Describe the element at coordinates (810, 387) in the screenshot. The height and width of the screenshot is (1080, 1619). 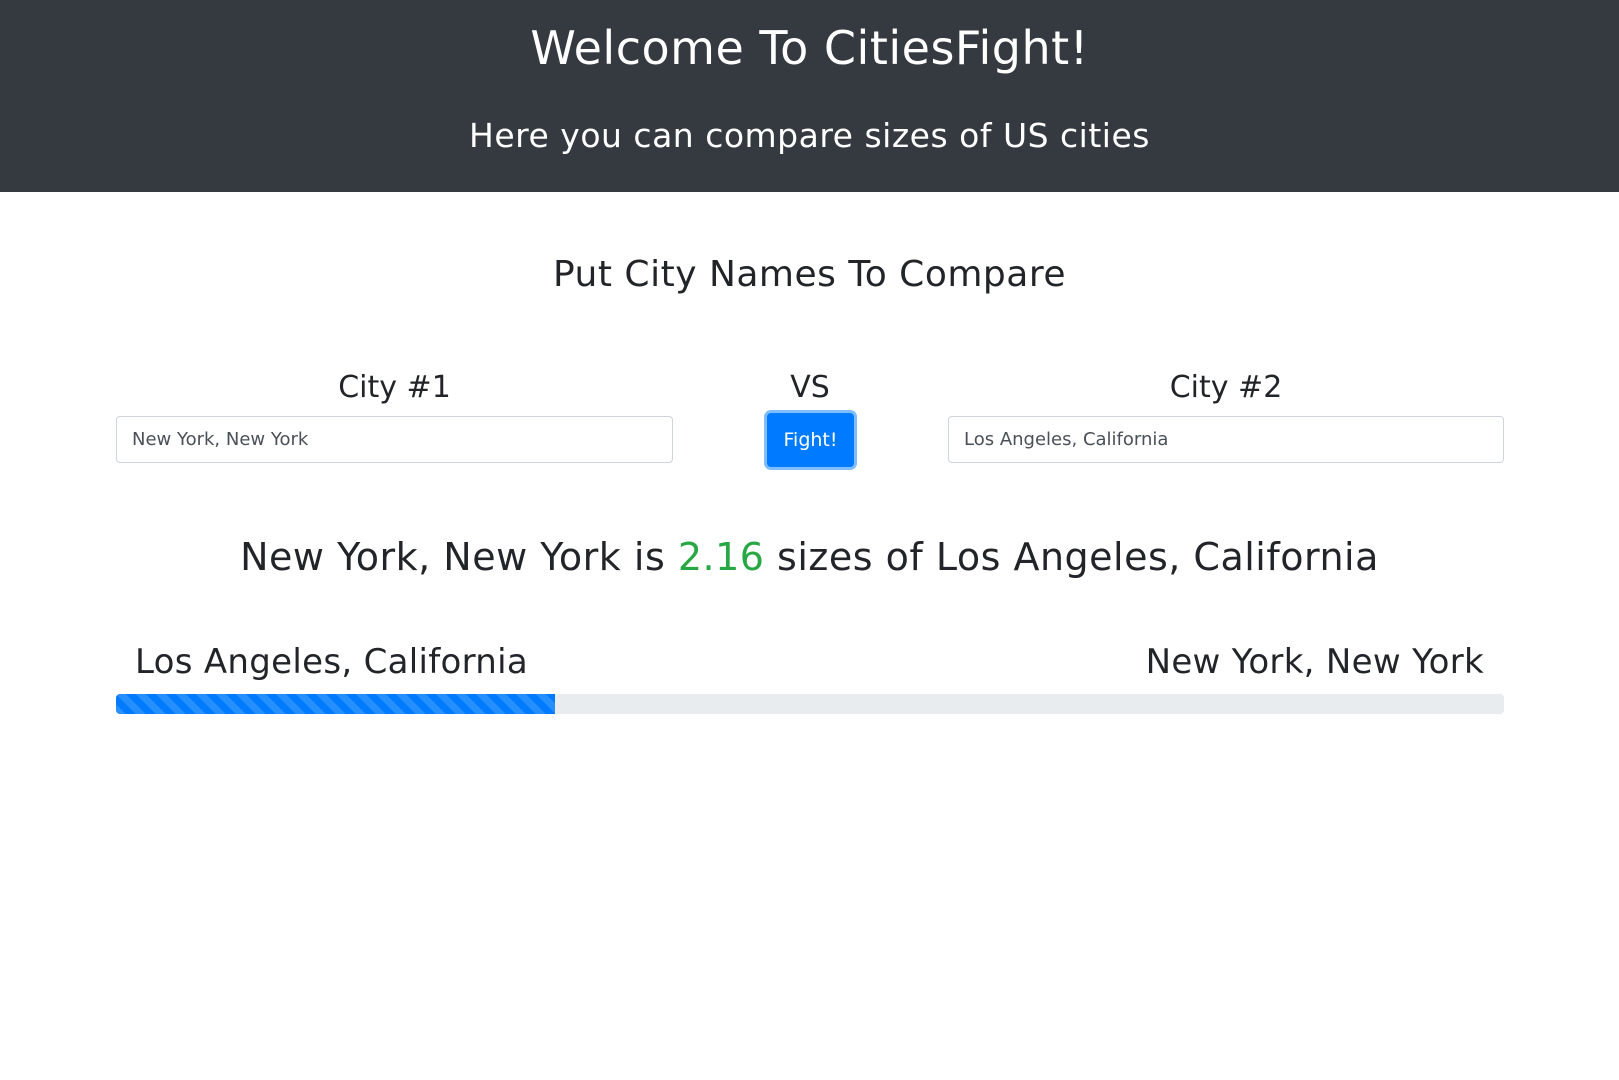
I see `vs-label: VS` at that location.